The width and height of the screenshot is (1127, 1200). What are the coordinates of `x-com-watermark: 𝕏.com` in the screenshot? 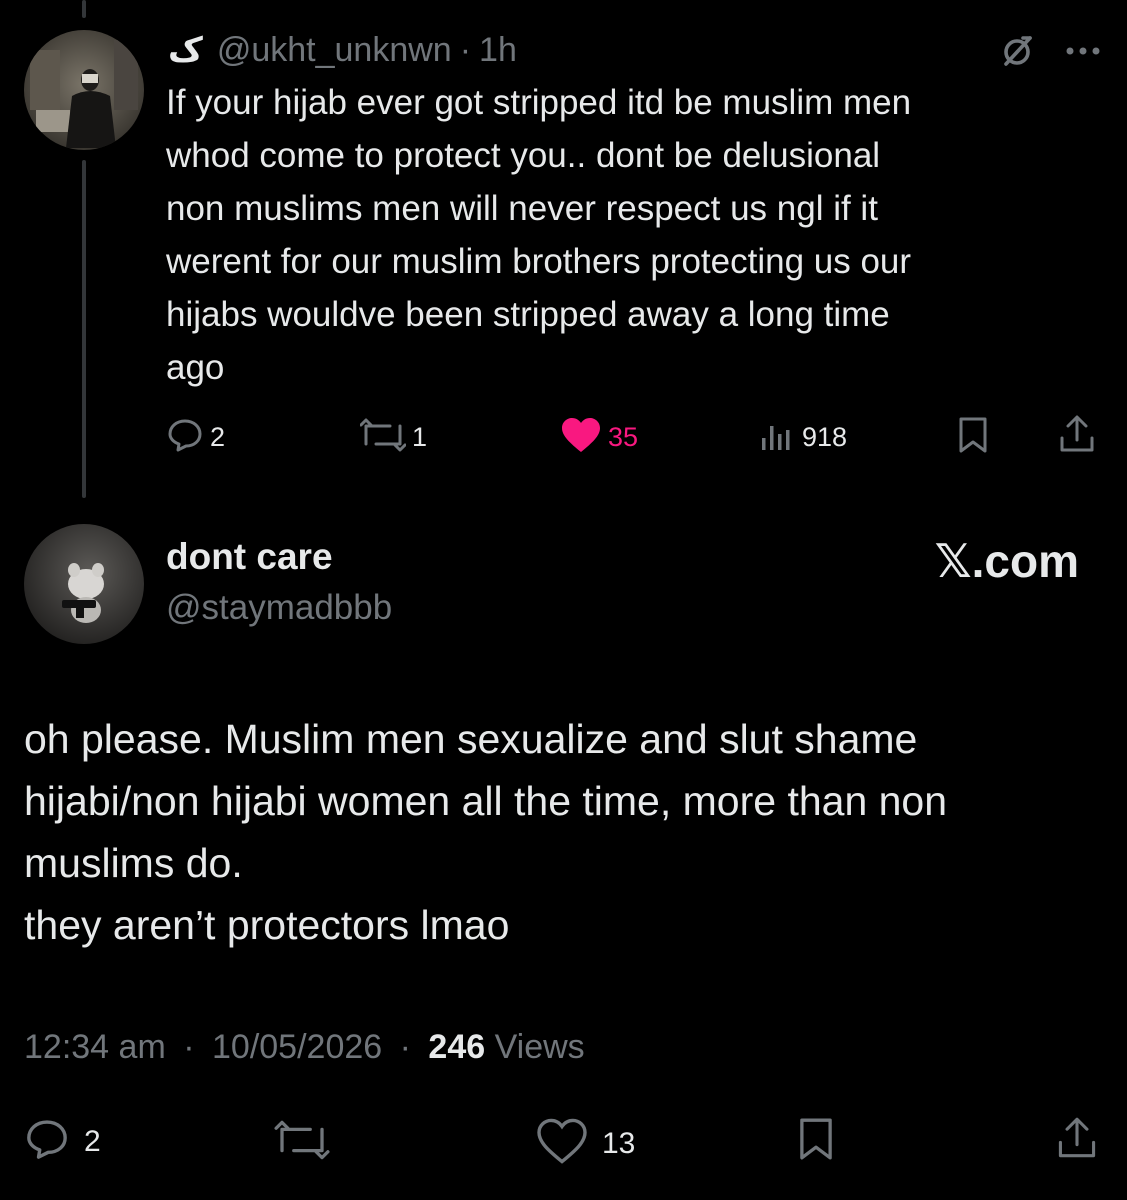 It's located at (1006, 561).